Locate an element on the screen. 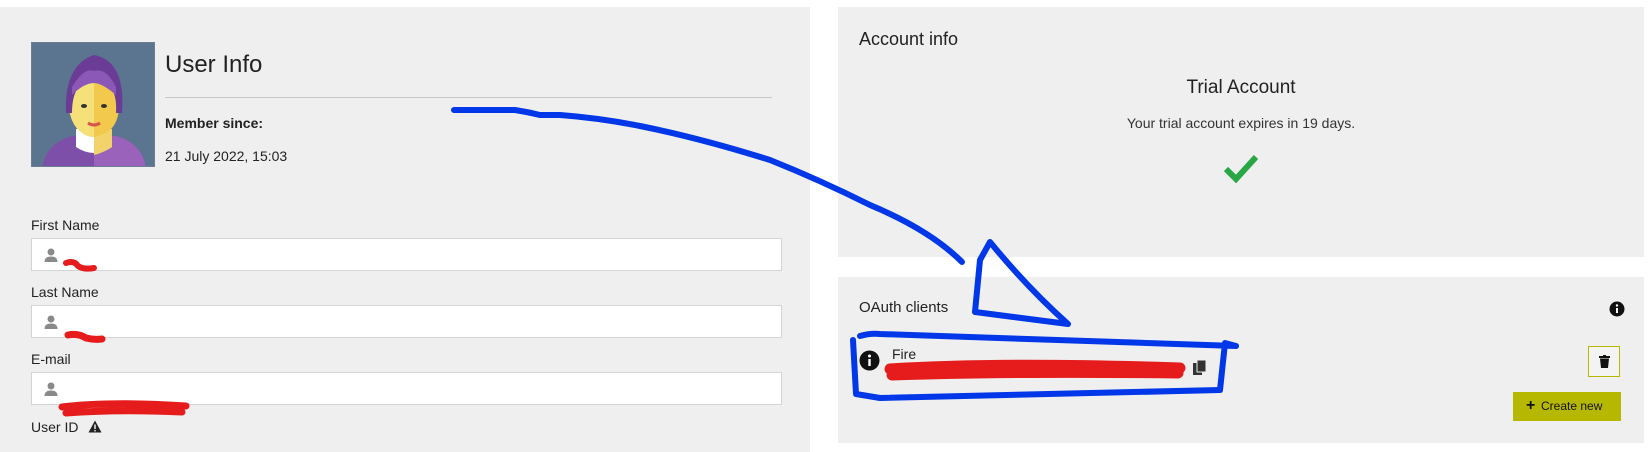 The height and width of the screenshot is (452, 1650). last-name-field is located at coordinates (406, 321).